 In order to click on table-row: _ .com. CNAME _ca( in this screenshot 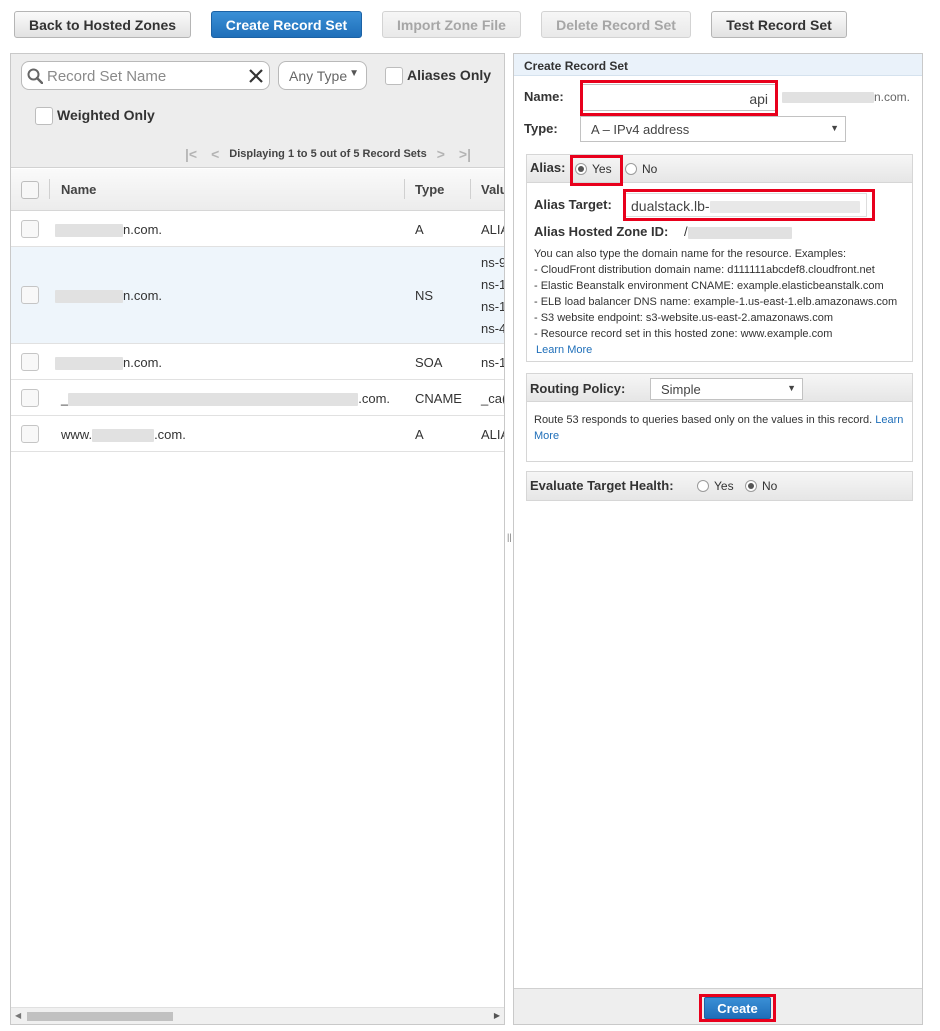, I will do `click(257, 398)`.